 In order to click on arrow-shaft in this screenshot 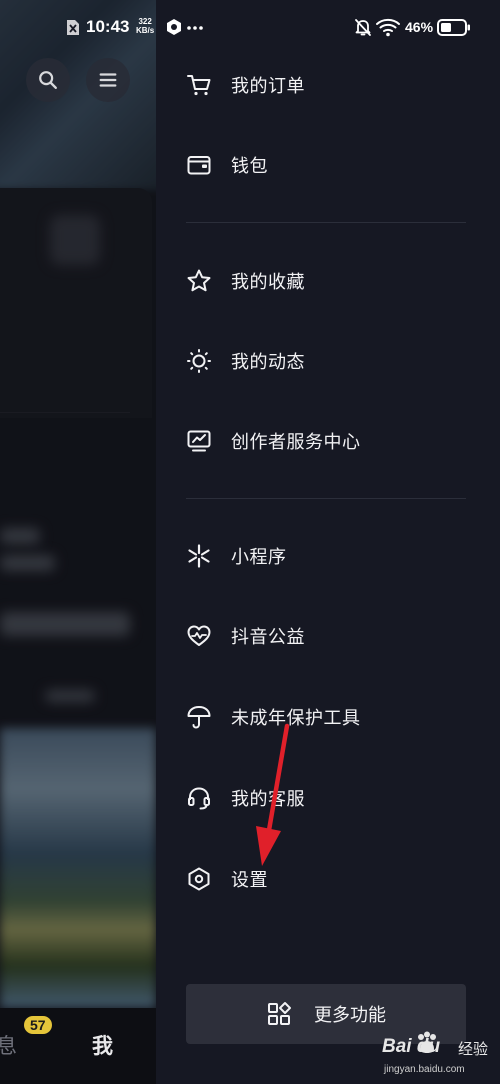, I will do `click(277, 781)`.